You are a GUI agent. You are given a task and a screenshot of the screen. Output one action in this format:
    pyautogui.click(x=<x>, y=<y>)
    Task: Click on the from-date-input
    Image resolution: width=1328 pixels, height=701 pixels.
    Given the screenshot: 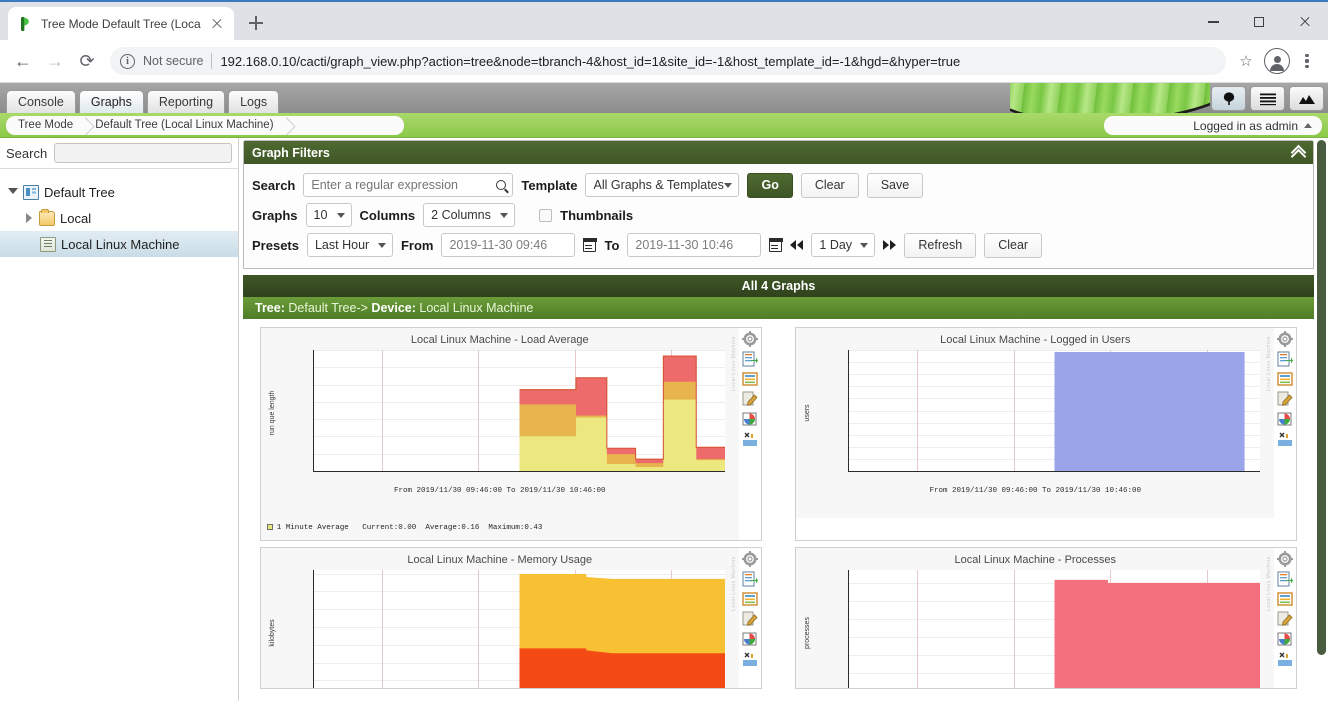 What is the action you would take?
    pyautogui.click(x=508, y=245)
    